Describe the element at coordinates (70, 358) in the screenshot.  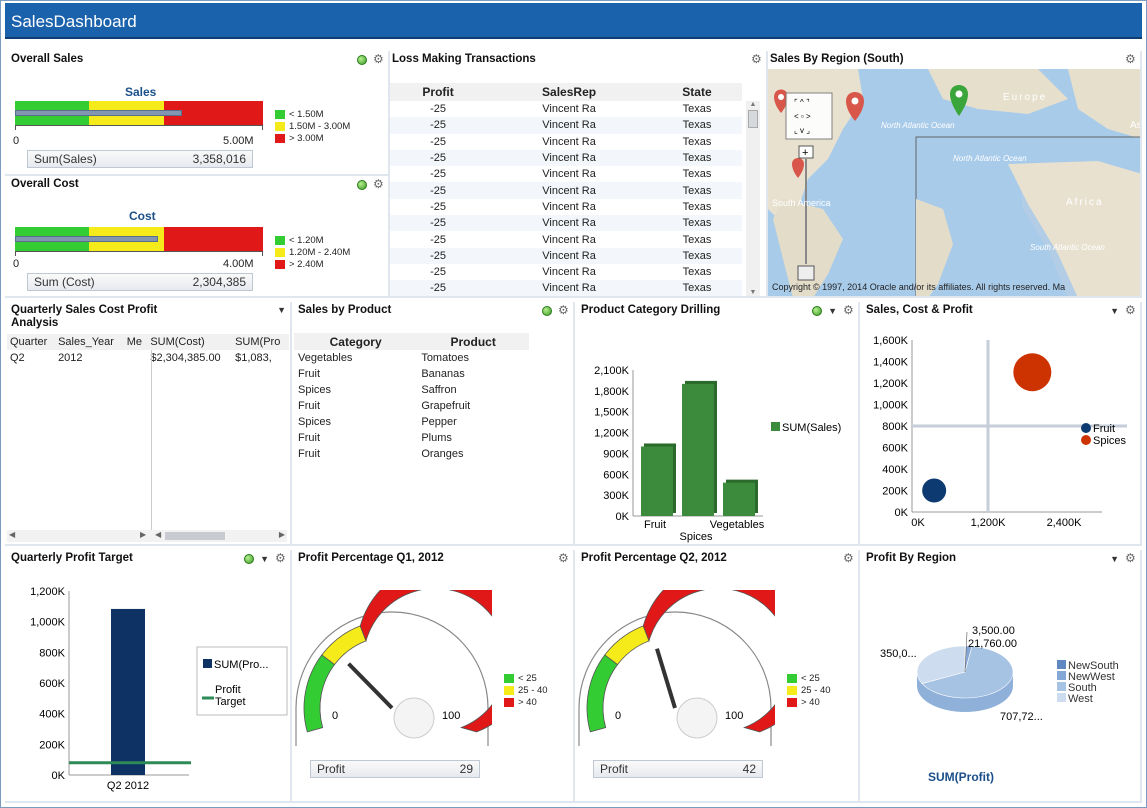
I see `table-cell: 2012` at that location.